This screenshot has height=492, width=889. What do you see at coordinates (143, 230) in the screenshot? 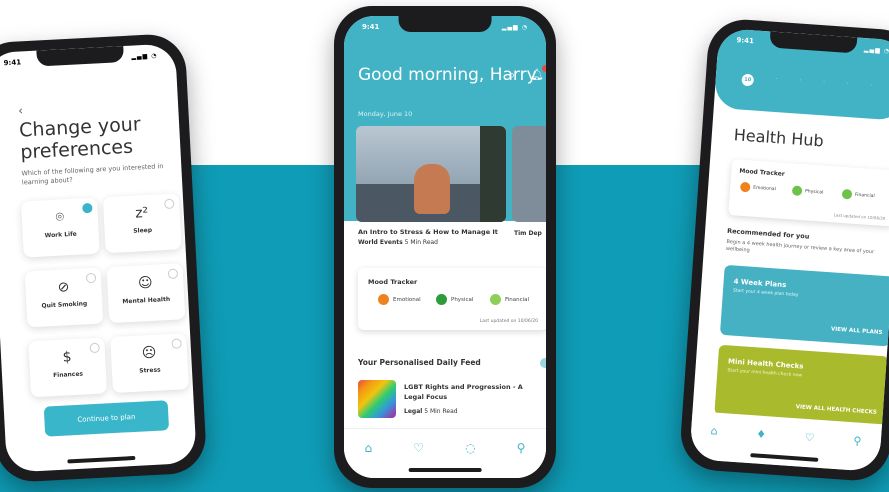
I see `preference-label: Sleep` at bounding box center [143, 230].